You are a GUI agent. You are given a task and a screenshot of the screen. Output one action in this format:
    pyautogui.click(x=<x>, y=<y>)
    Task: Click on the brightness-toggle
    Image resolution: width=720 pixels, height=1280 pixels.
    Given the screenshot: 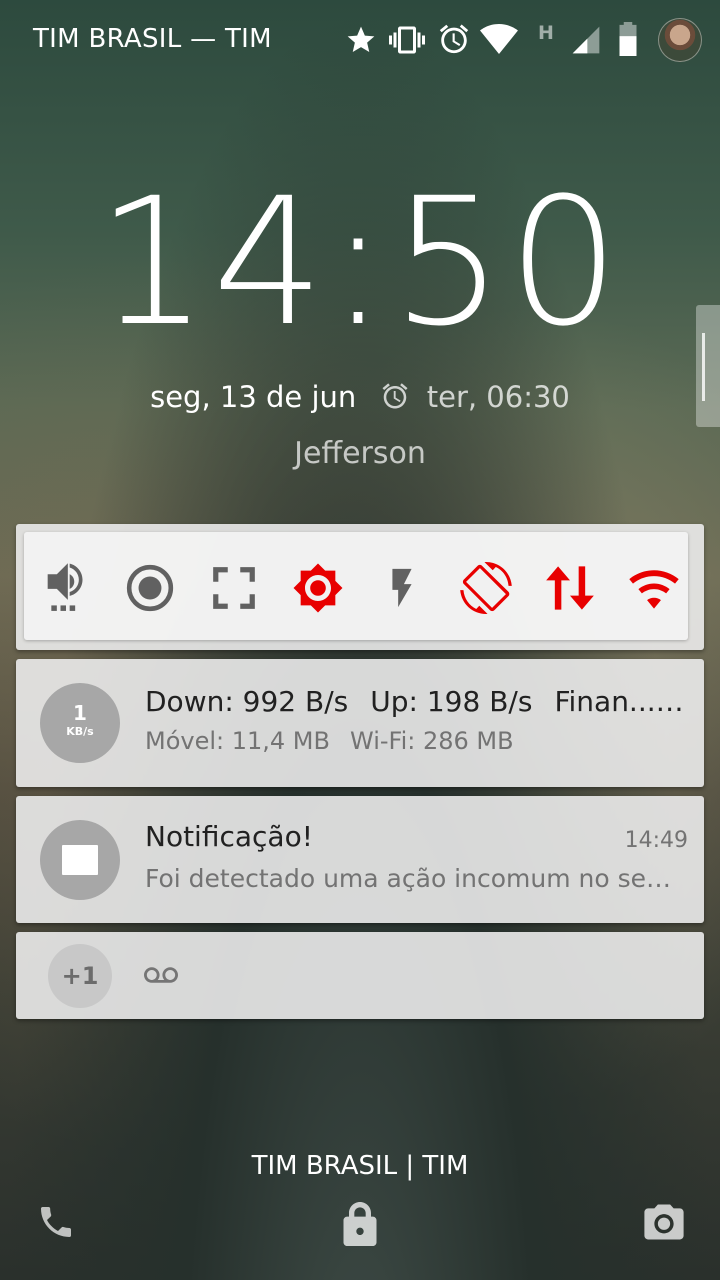 What is the action you would take?
    pyautogui.click(x=318, y=588)
    